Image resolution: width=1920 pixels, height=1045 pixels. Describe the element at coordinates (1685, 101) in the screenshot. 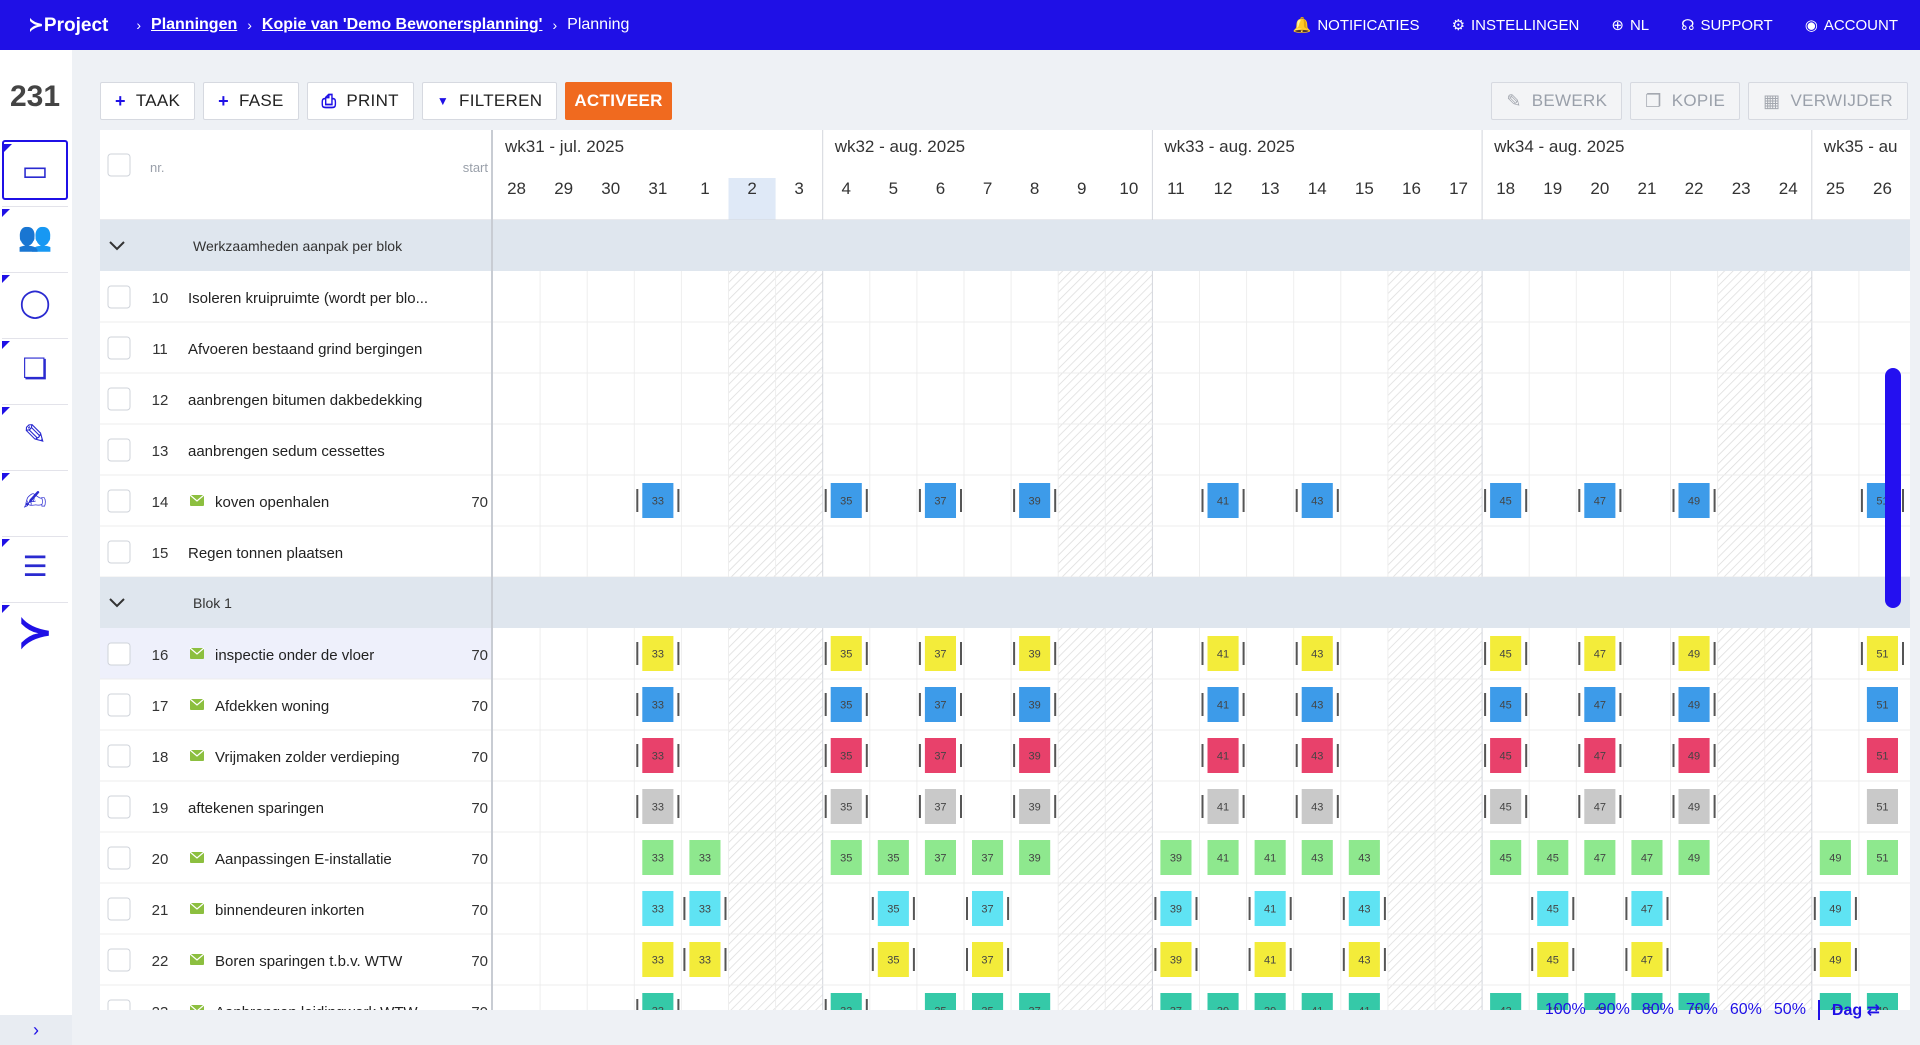

I see `copy-button: ❐ KOPIE` at that location.